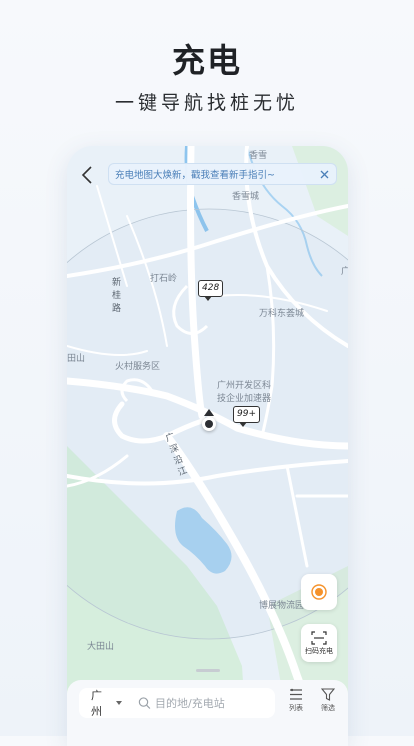 This screenshot has width=414, height=746. Describe the element at coordinates (282, 606) in the screenshot. I see `map-label-boyi: 博展物流园` at that location.